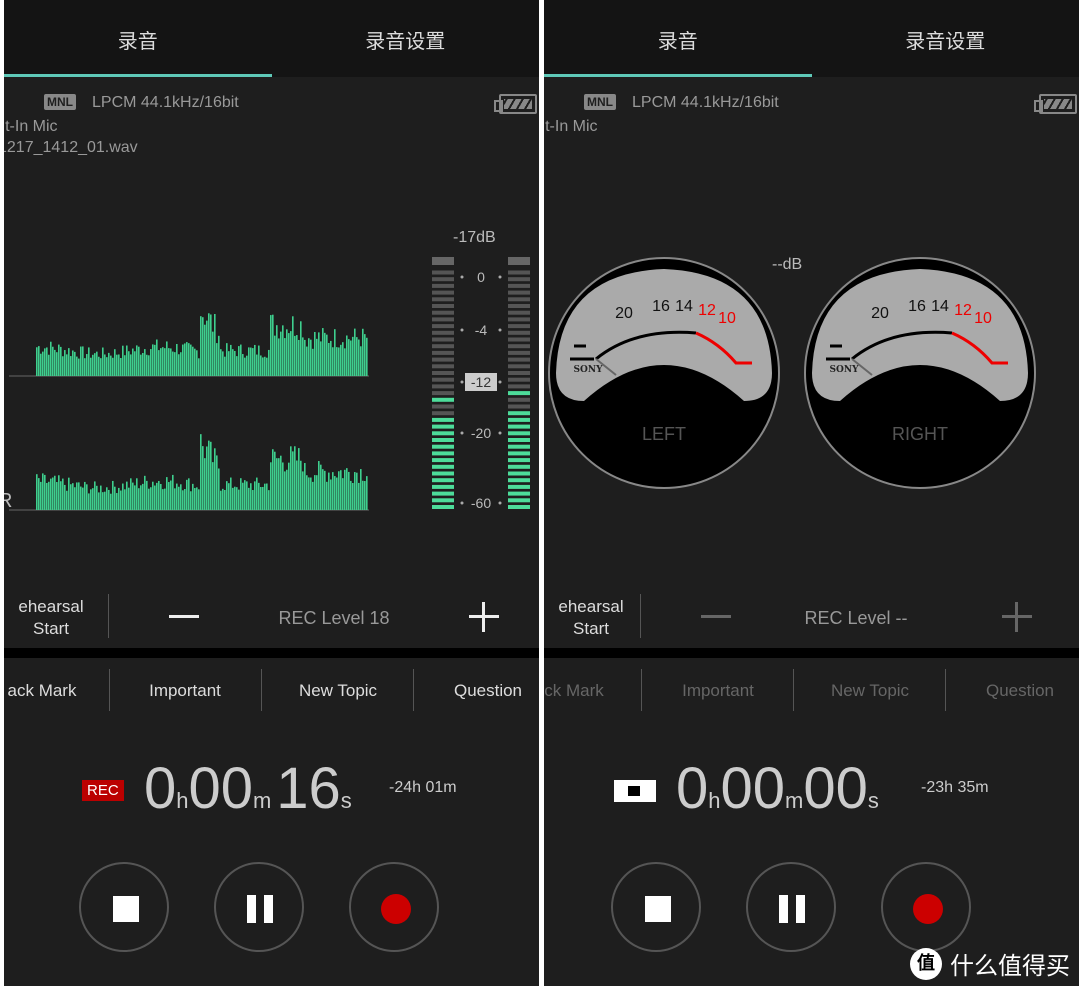 Image resolution: width=1080 pixels, height=990 pixels. Describe the element at coordinates (845, 370) in the screenshot. I see `vu-brand-logo: SONY` at that location.